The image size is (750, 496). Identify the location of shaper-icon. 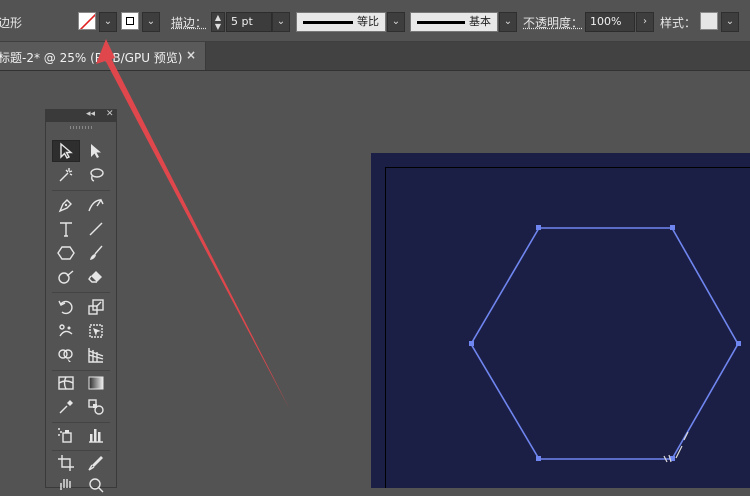
(66, 277).